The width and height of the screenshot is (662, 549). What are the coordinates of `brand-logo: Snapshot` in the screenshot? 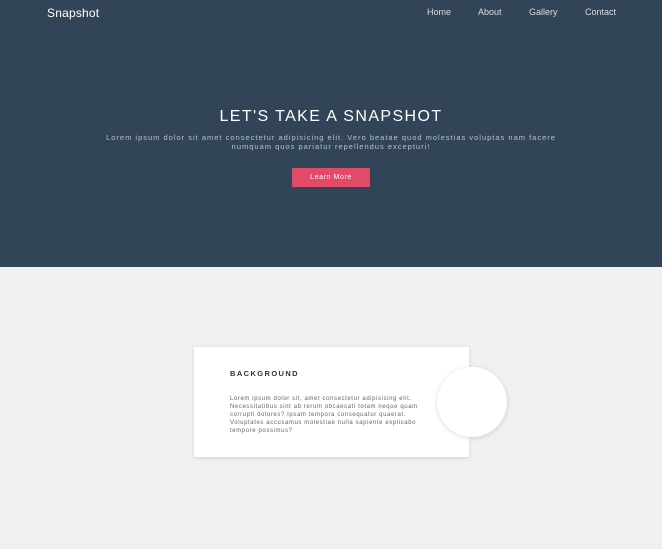 It's located at (73, 13).